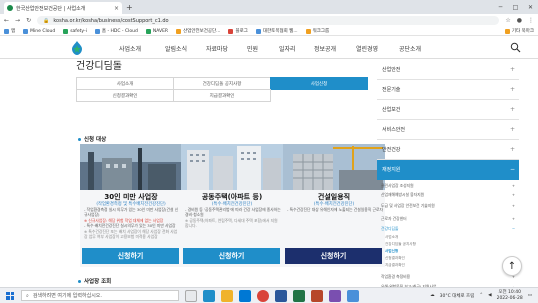 This screenshot has width=538, height=303. I want to click on kosha-icon, so click(179, 31).